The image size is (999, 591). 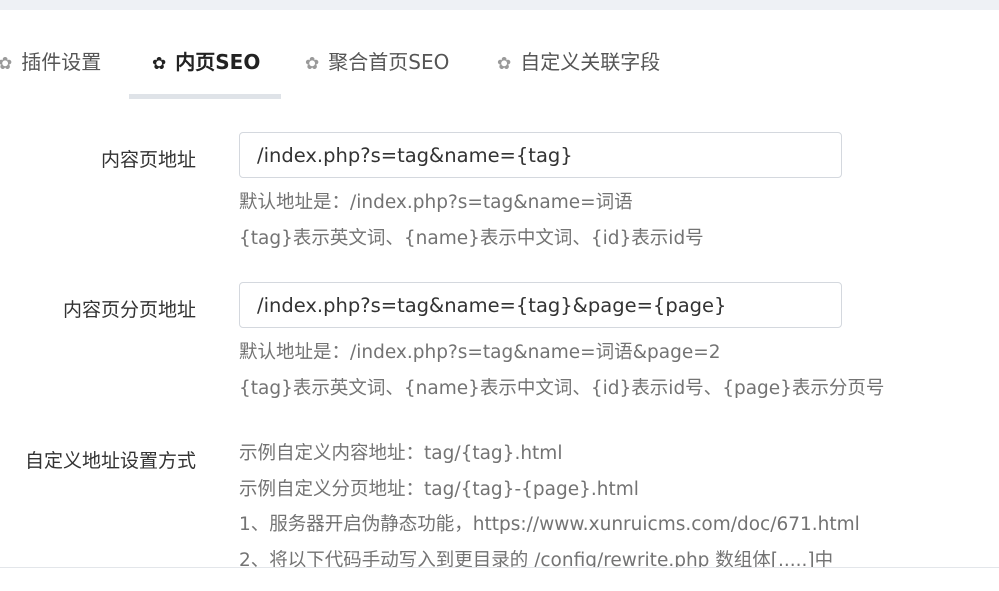 What do you see at coordinates (540, 305) in the screenshot?
I see `page-url-input` at bounding box center [540, 305].